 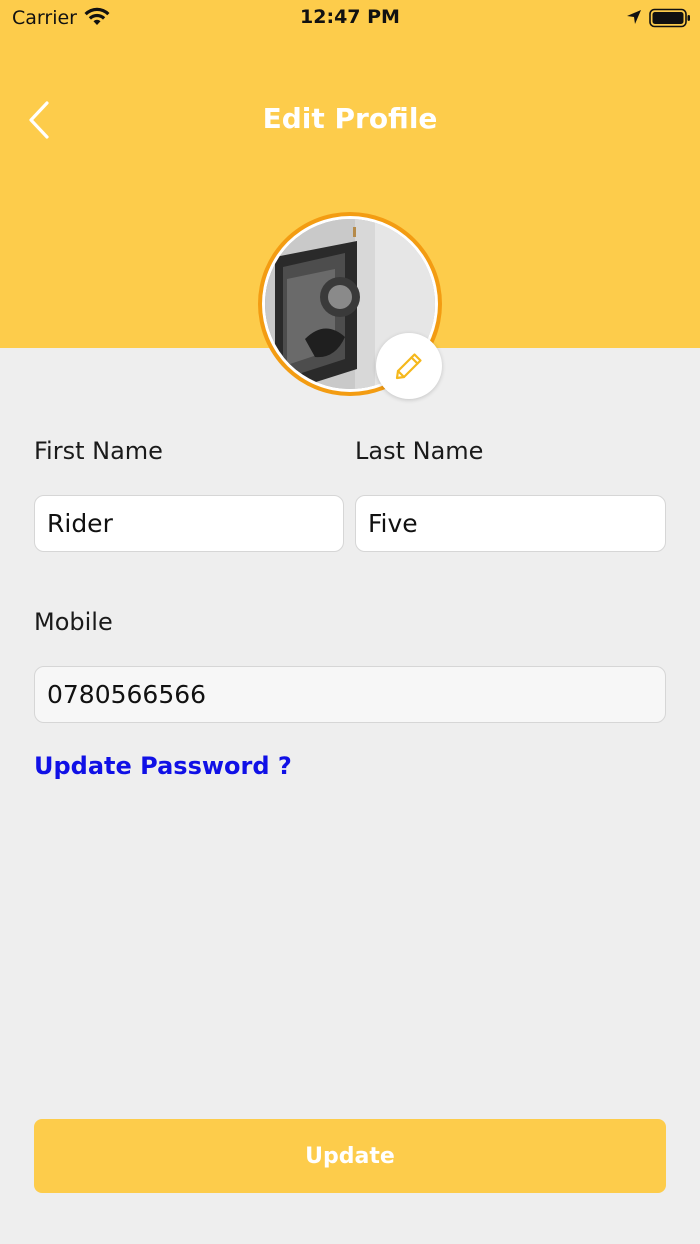 What do you see at coordinates (163, 766) in the screenshot?
I see `update-password-link: Update Password ?` at bounding box center [163, 766].